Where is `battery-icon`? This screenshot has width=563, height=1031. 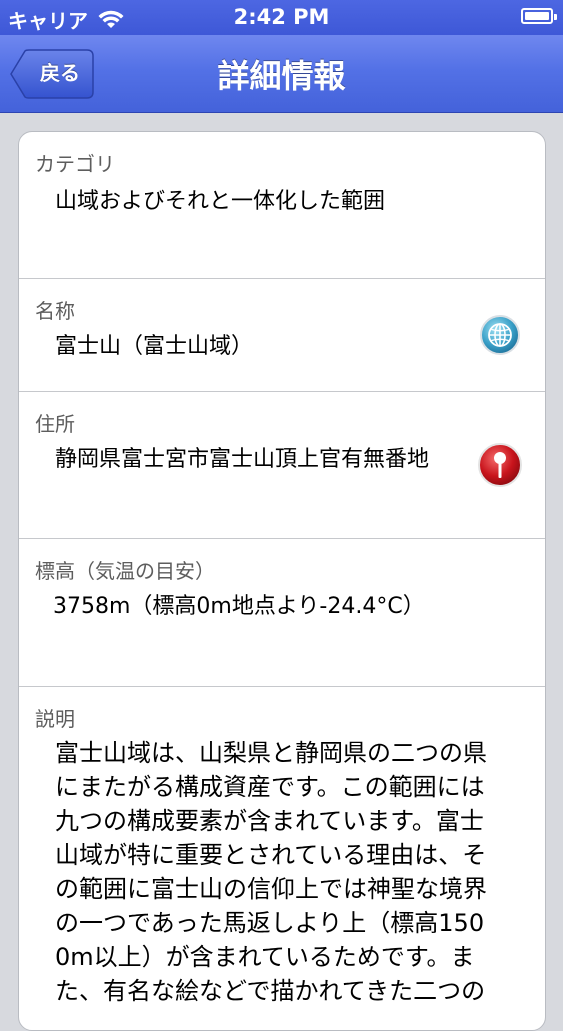 battery-icon is located at coordinates (539, 16).